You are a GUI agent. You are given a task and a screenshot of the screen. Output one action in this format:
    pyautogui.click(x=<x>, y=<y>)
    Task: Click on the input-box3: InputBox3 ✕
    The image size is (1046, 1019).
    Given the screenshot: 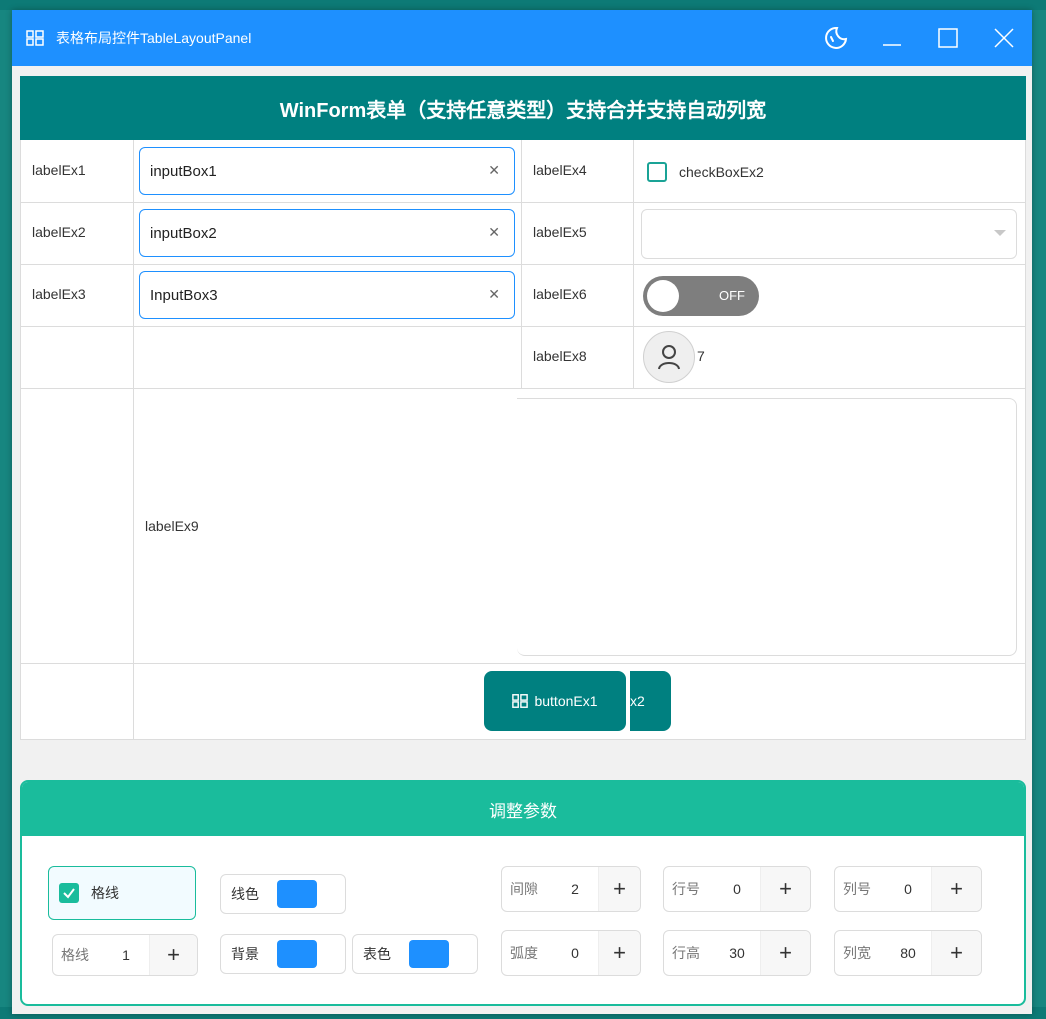 What is the action you would take?
    pyautogui.click(x=327, y=295)
    